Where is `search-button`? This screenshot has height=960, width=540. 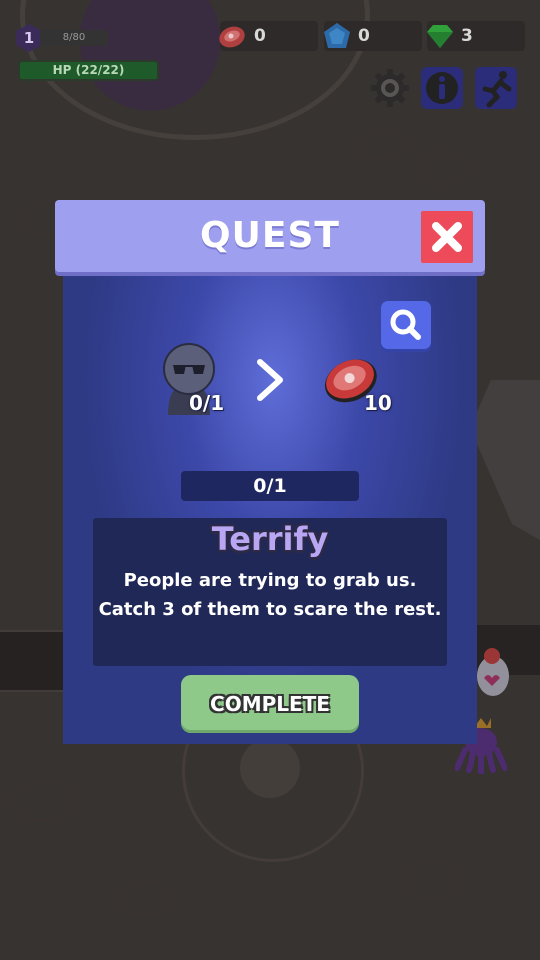
search-button is located at coordinates (406, 325).